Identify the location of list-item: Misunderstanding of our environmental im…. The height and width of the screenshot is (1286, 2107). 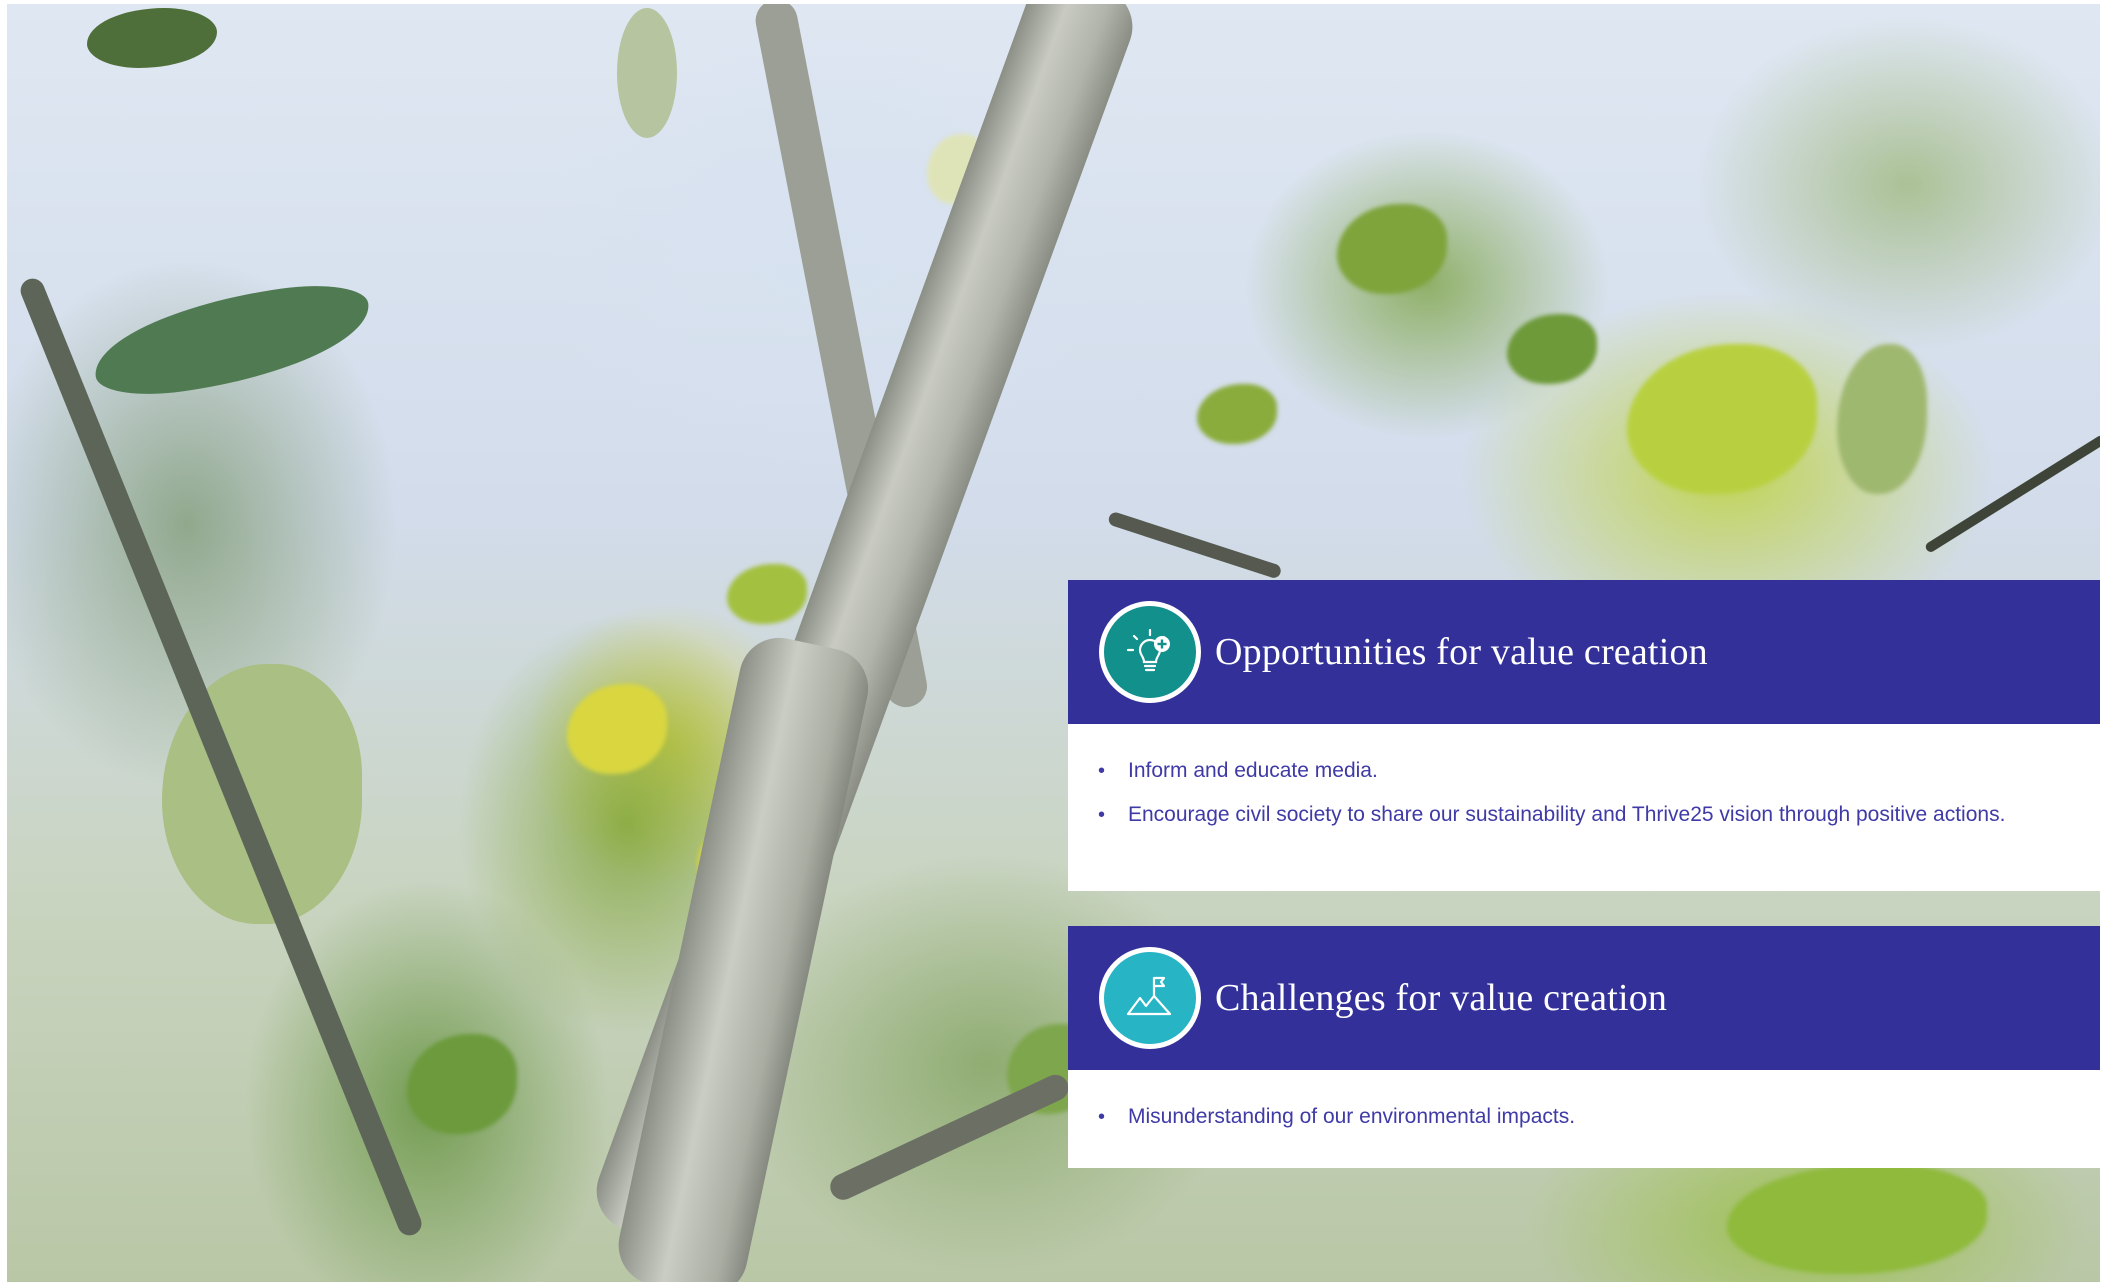
(1569, 1117).